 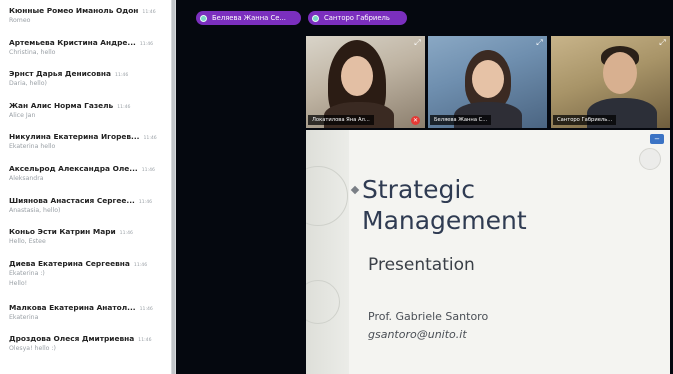 What do you see at coordinates (650, 159) in the screenshot?
I see `university-seal-icon` at bounding box center [650, 159].